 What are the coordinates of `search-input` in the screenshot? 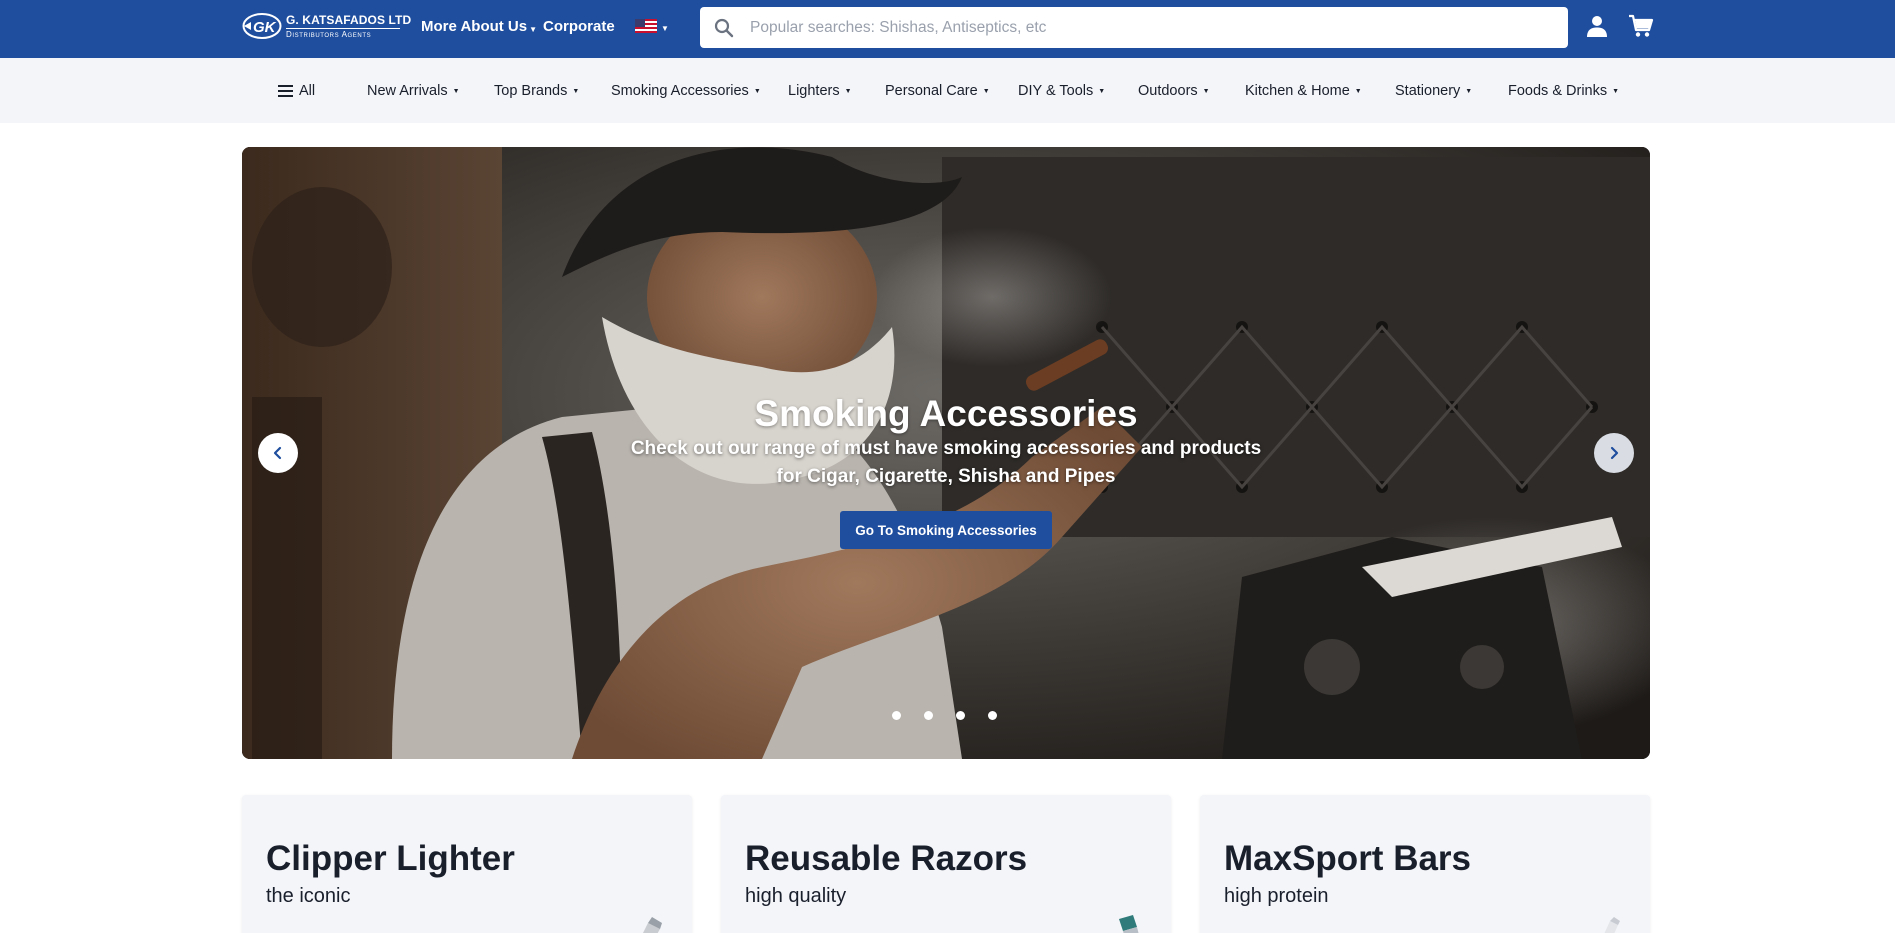 It's located at (1150, 27).